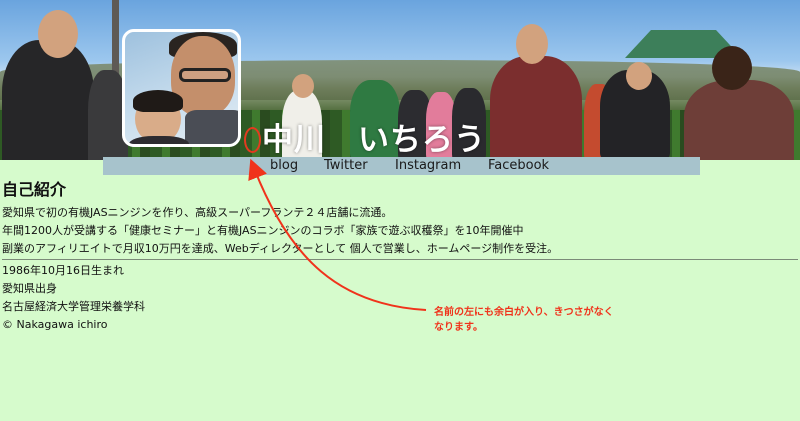  What do you see at coordinates (524, 320) in the screenshot?
I see `annotation-note: 名前の左にも余白が入り、きつさがなく なります。` at bounding box center [524, 320].